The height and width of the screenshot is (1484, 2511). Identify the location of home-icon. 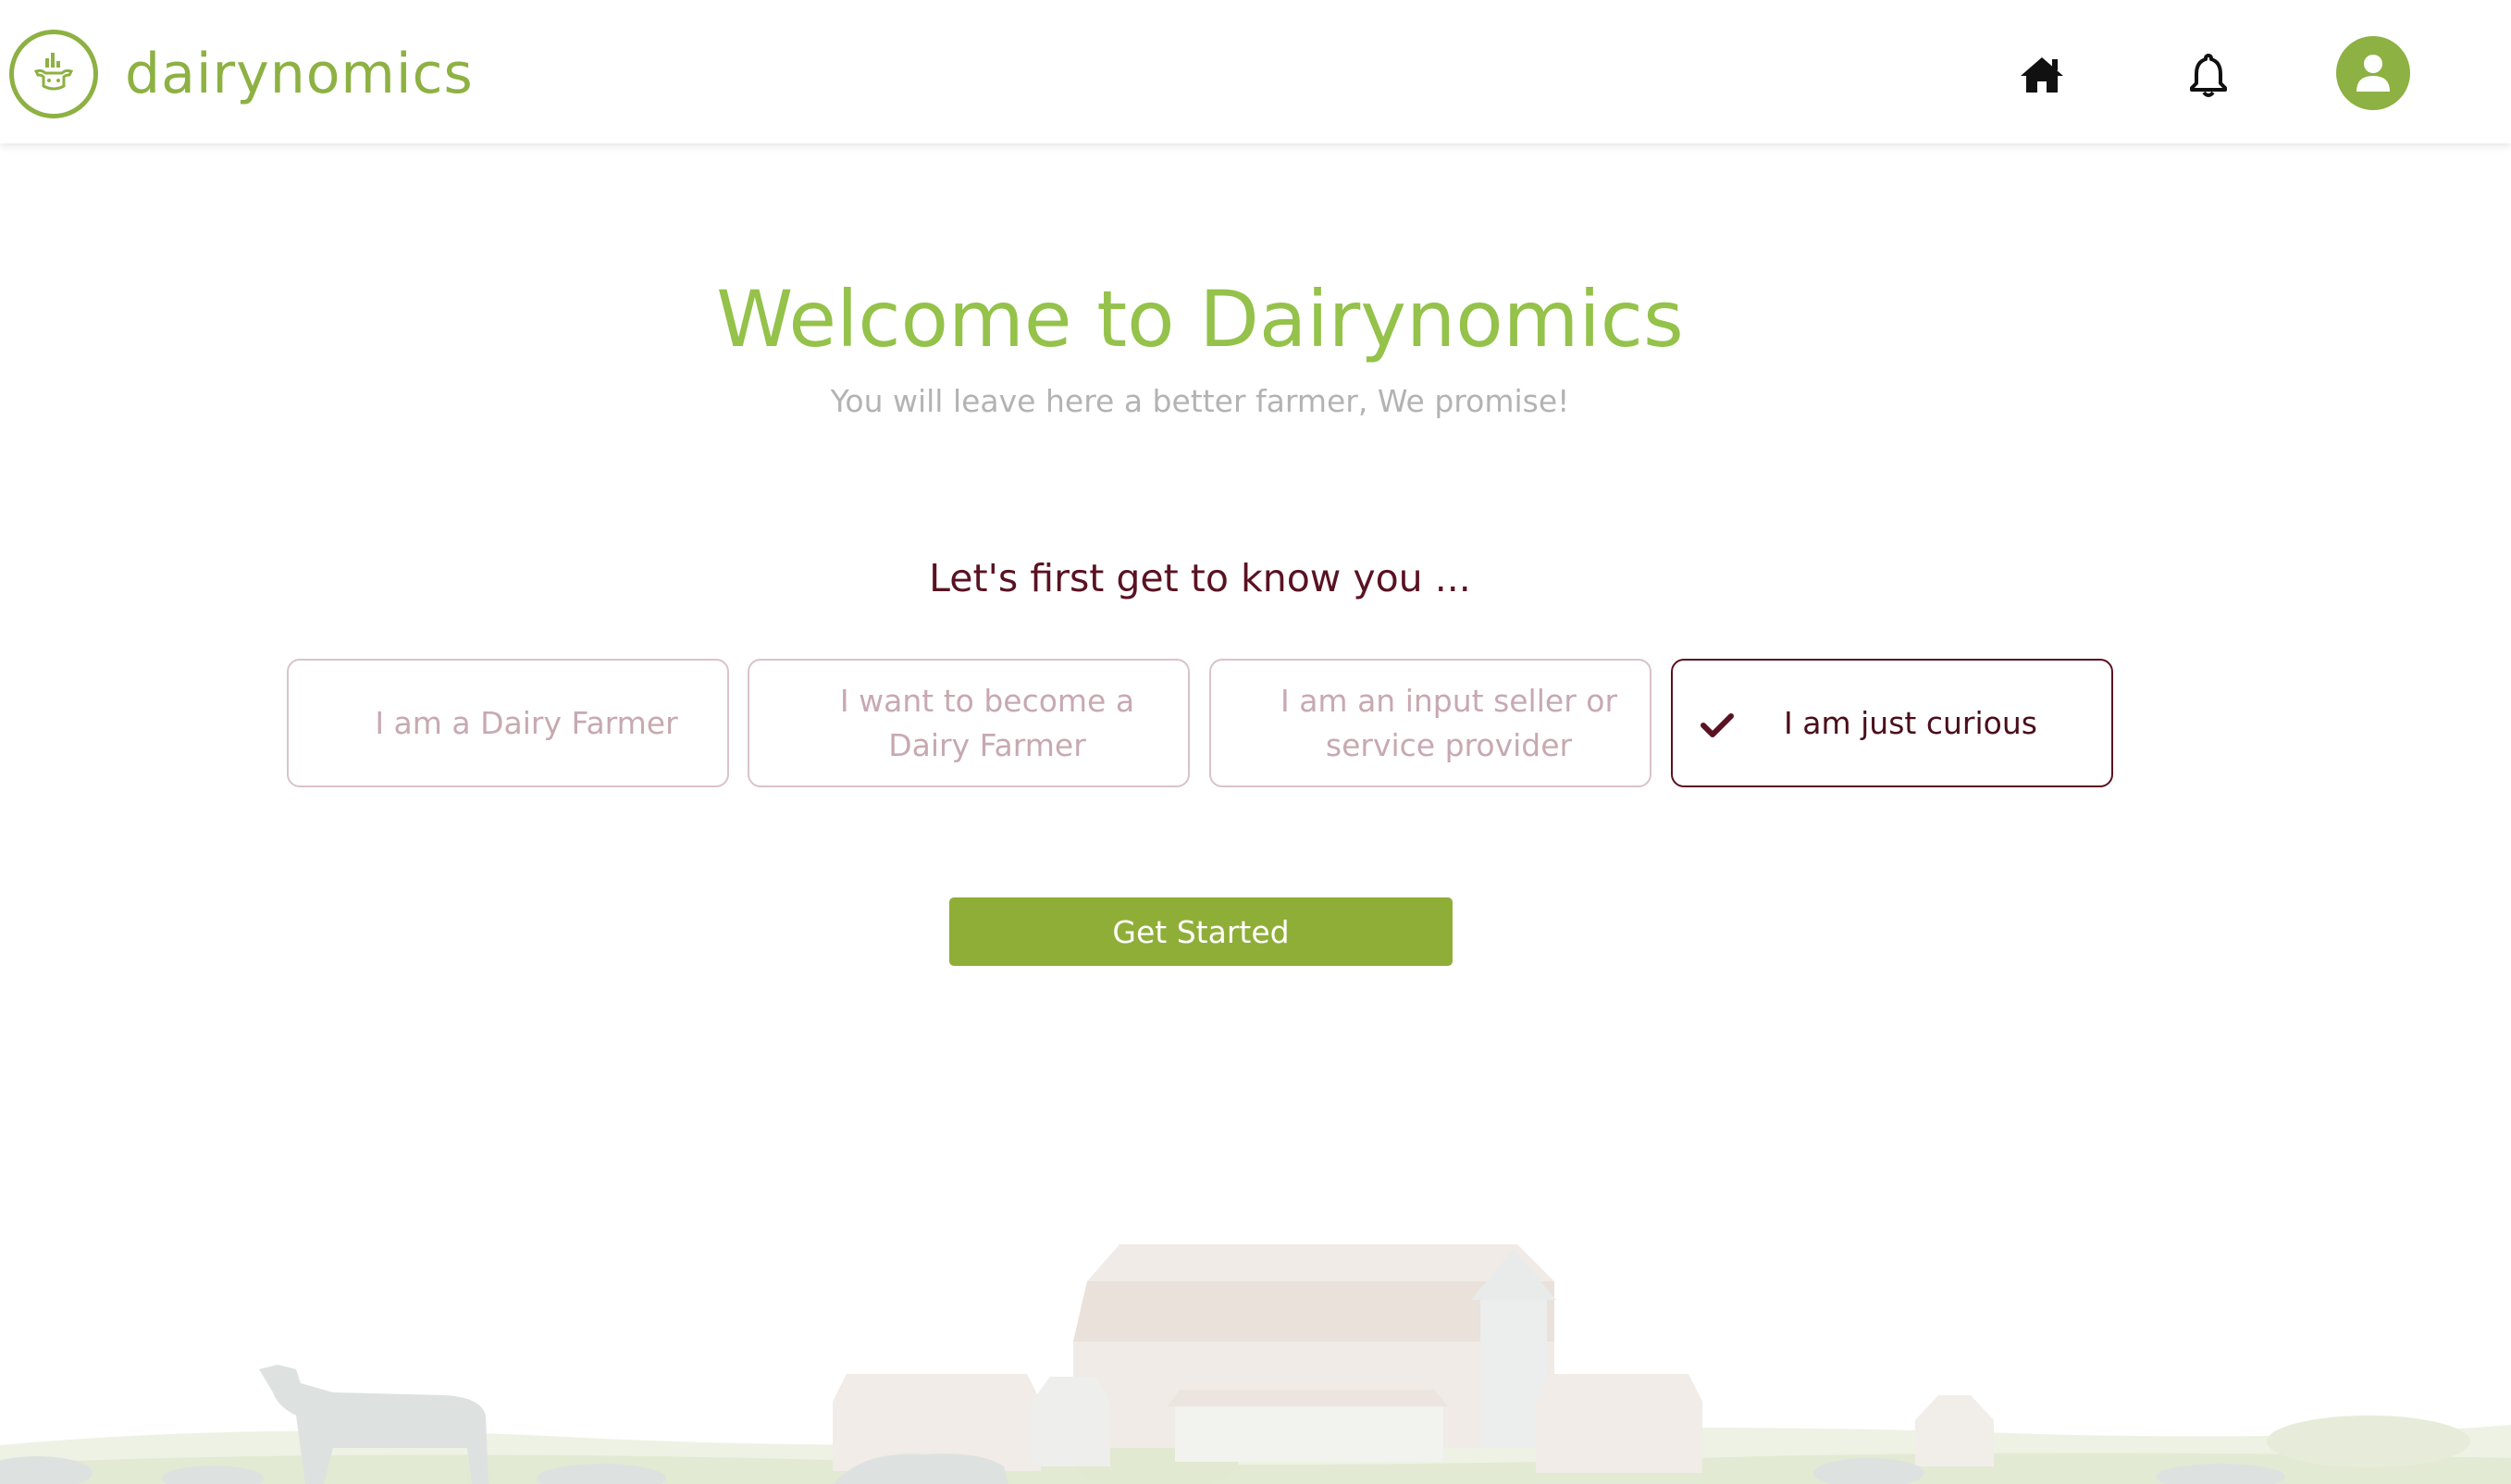
(2042, 75).